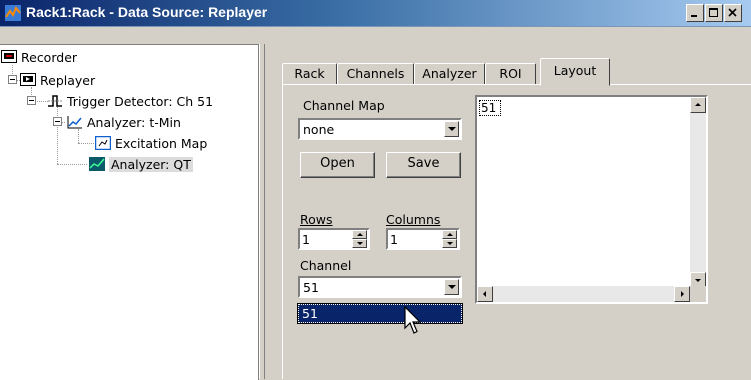  I want to click on close-button, so click(733, 13).